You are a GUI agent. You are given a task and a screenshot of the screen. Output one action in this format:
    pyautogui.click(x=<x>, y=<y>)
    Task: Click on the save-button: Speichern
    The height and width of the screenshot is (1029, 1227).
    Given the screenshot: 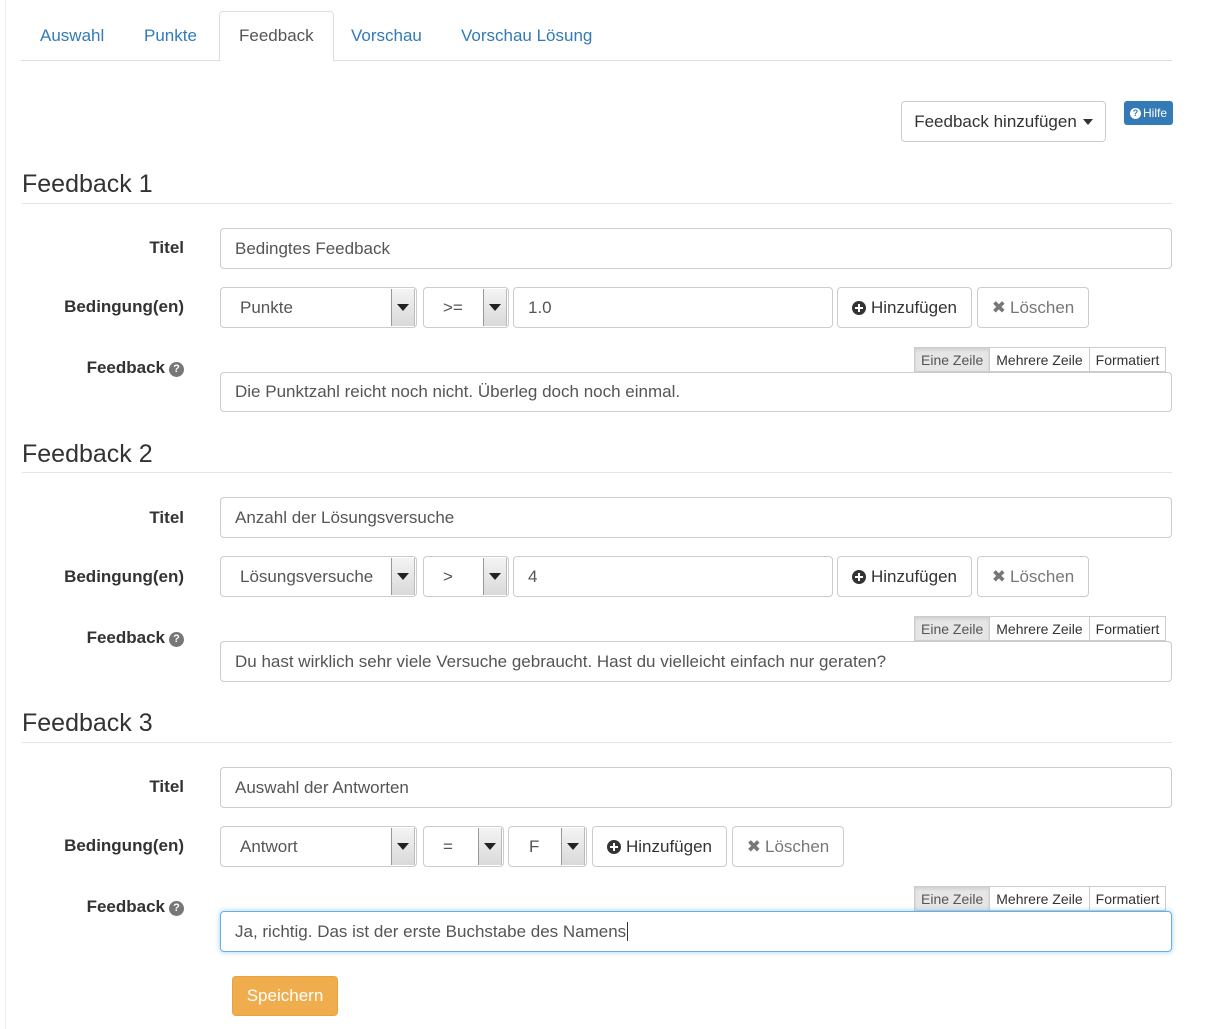 What is the action you would take?
    pyautogui.click(x=285, y=996)
    